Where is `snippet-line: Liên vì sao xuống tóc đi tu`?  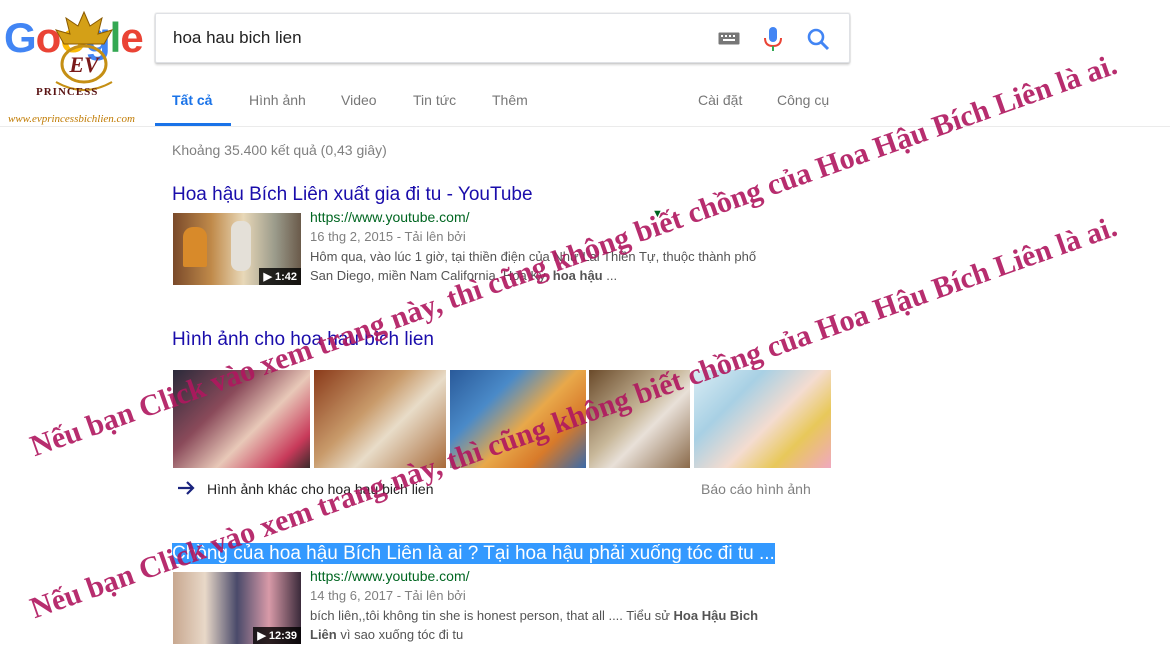 snippet-line: Liên vì sao xuống tóc đi tu is located at coordinates (387, 634).